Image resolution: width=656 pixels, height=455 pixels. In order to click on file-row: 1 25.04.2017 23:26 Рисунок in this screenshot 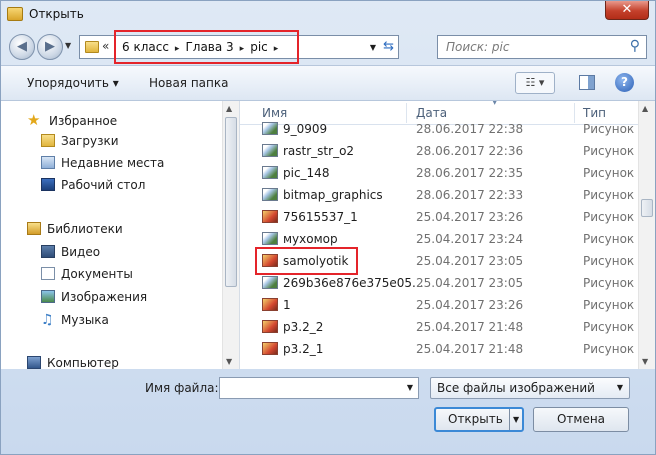, I will do `click(439, 305)`.